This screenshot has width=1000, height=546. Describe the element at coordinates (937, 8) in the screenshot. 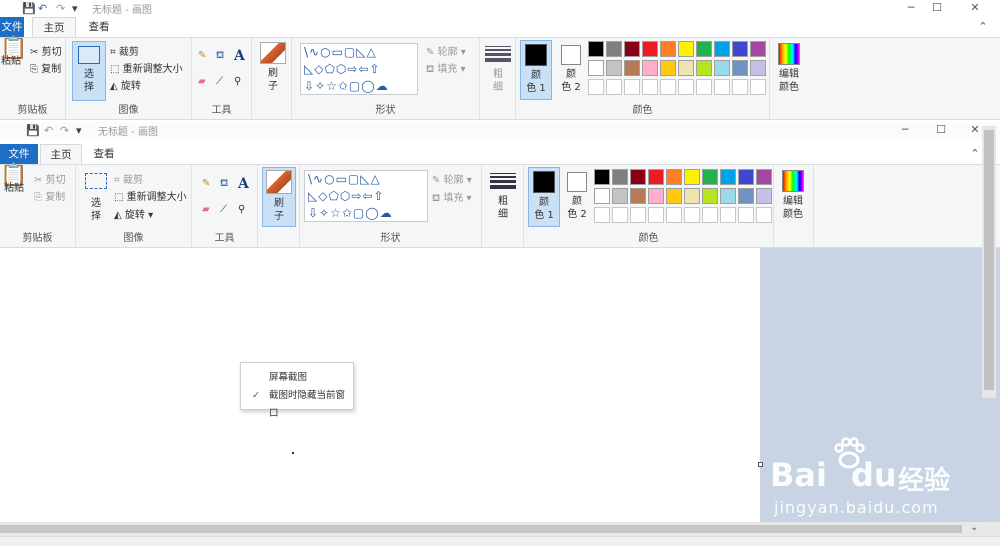

I see `maximize-button: ☐` at that location.